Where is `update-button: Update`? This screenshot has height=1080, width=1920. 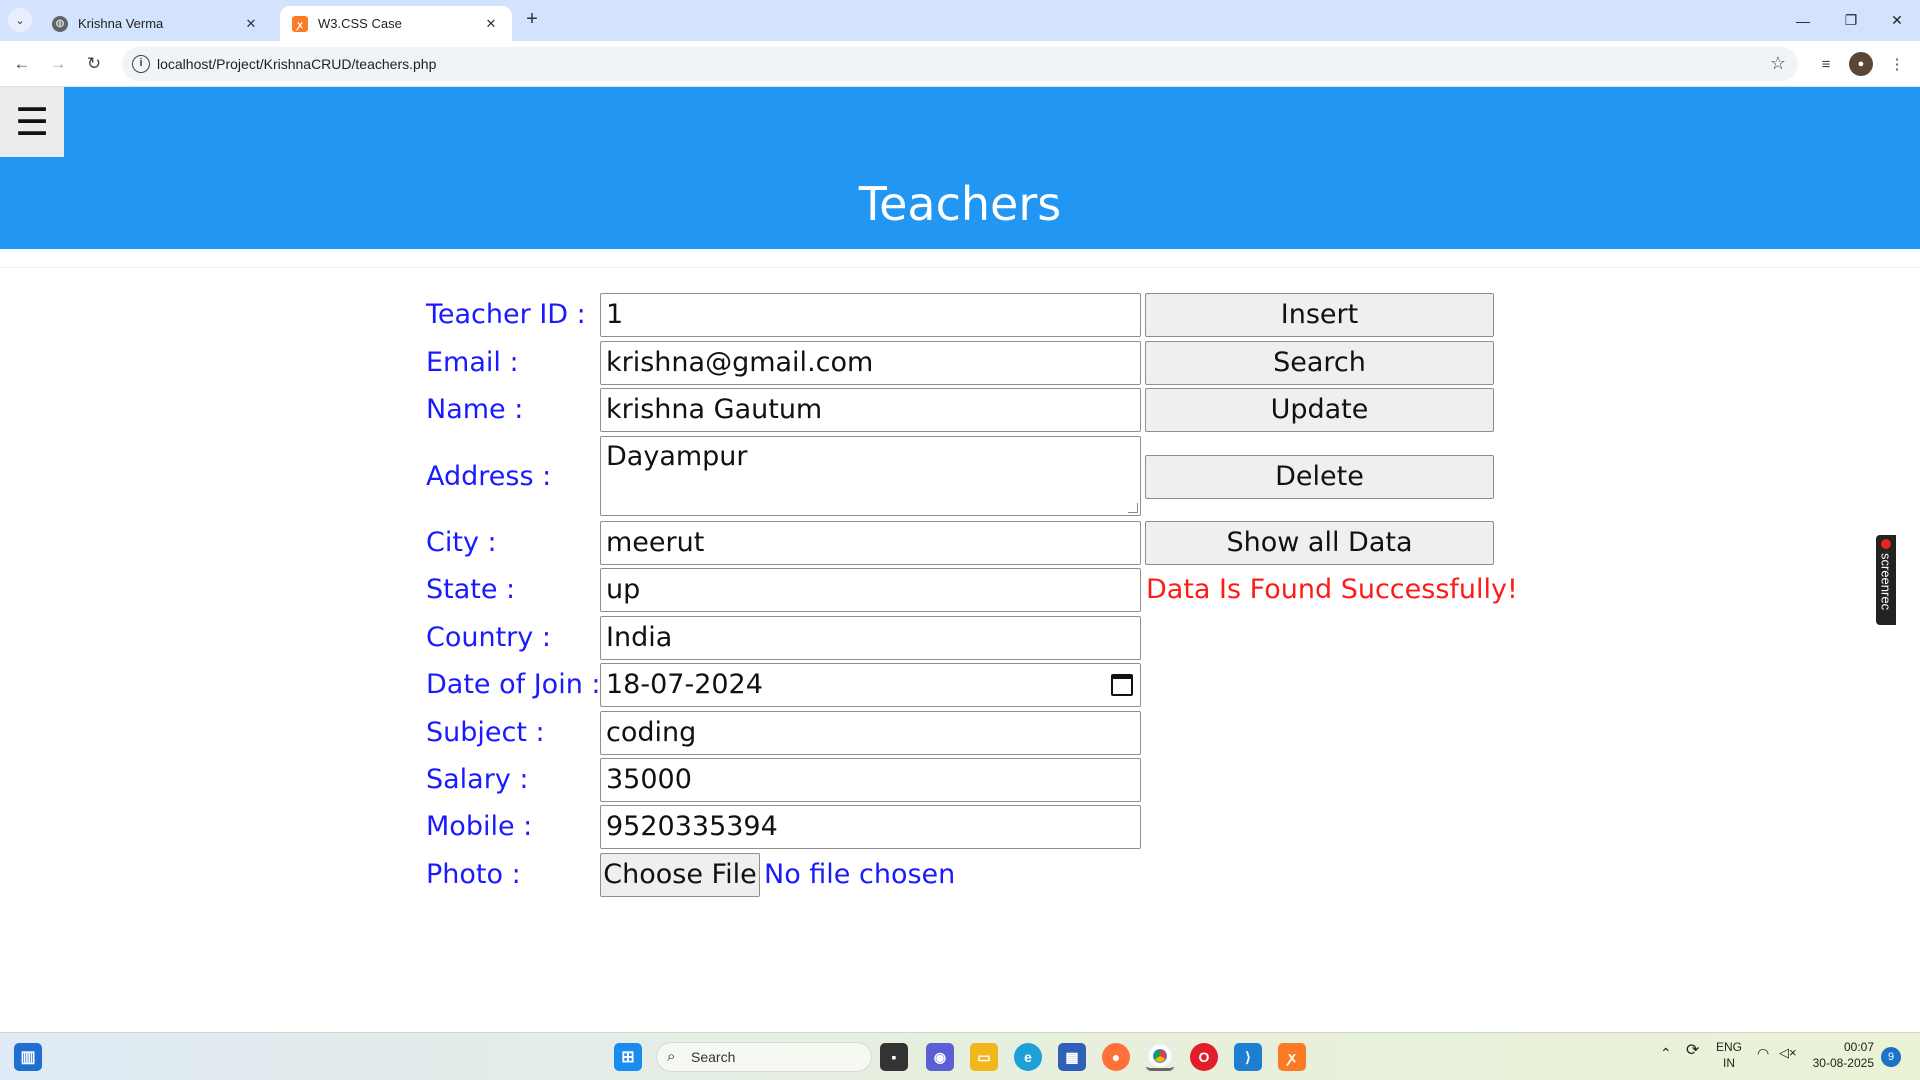
update-button: Update is located at coordinates (1319, 410).